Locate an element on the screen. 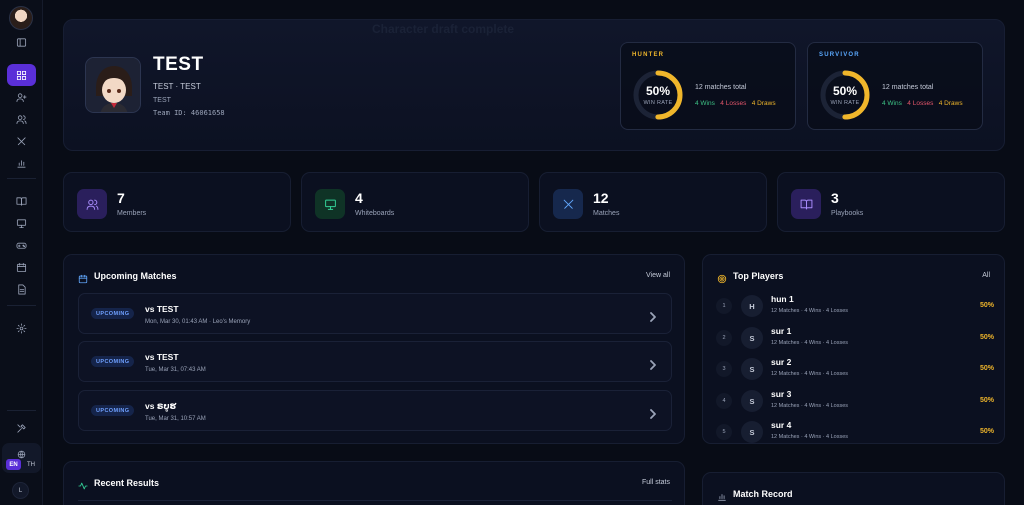  all-link: All is located at coordinates (986, 275).